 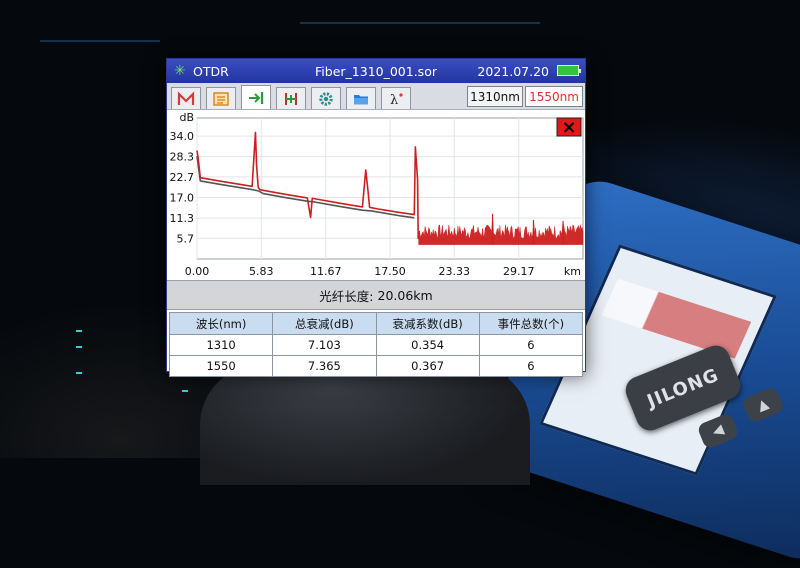 I want to click on wavelength-1310-button: 1310nm, so click(x=495, y=96).